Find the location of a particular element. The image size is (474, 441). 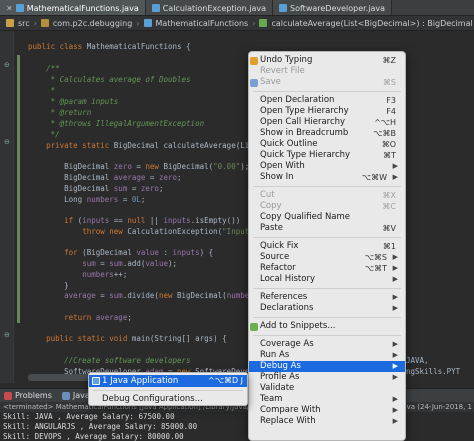

code-line: return average; is located at coordinates (98, 317).